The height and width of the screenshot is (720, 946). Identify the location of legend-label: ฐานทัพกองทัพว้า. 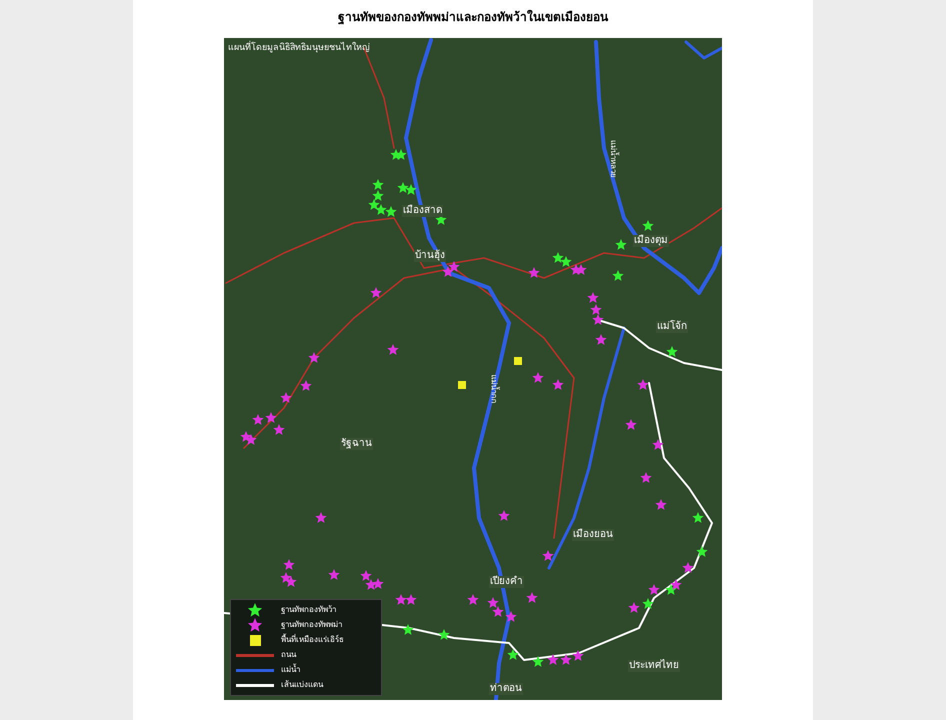
(308, 610).